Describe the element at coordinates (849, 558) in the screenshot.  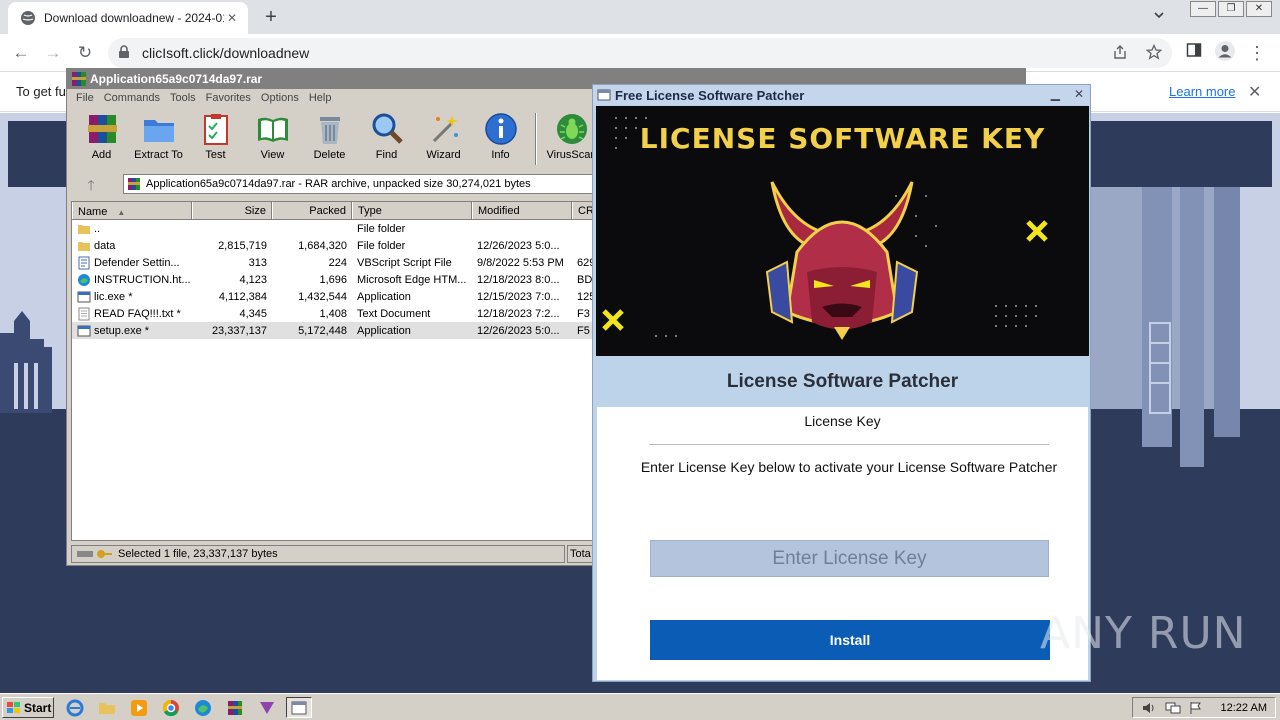
I see `license-key-input: Enter License Key` at that location.